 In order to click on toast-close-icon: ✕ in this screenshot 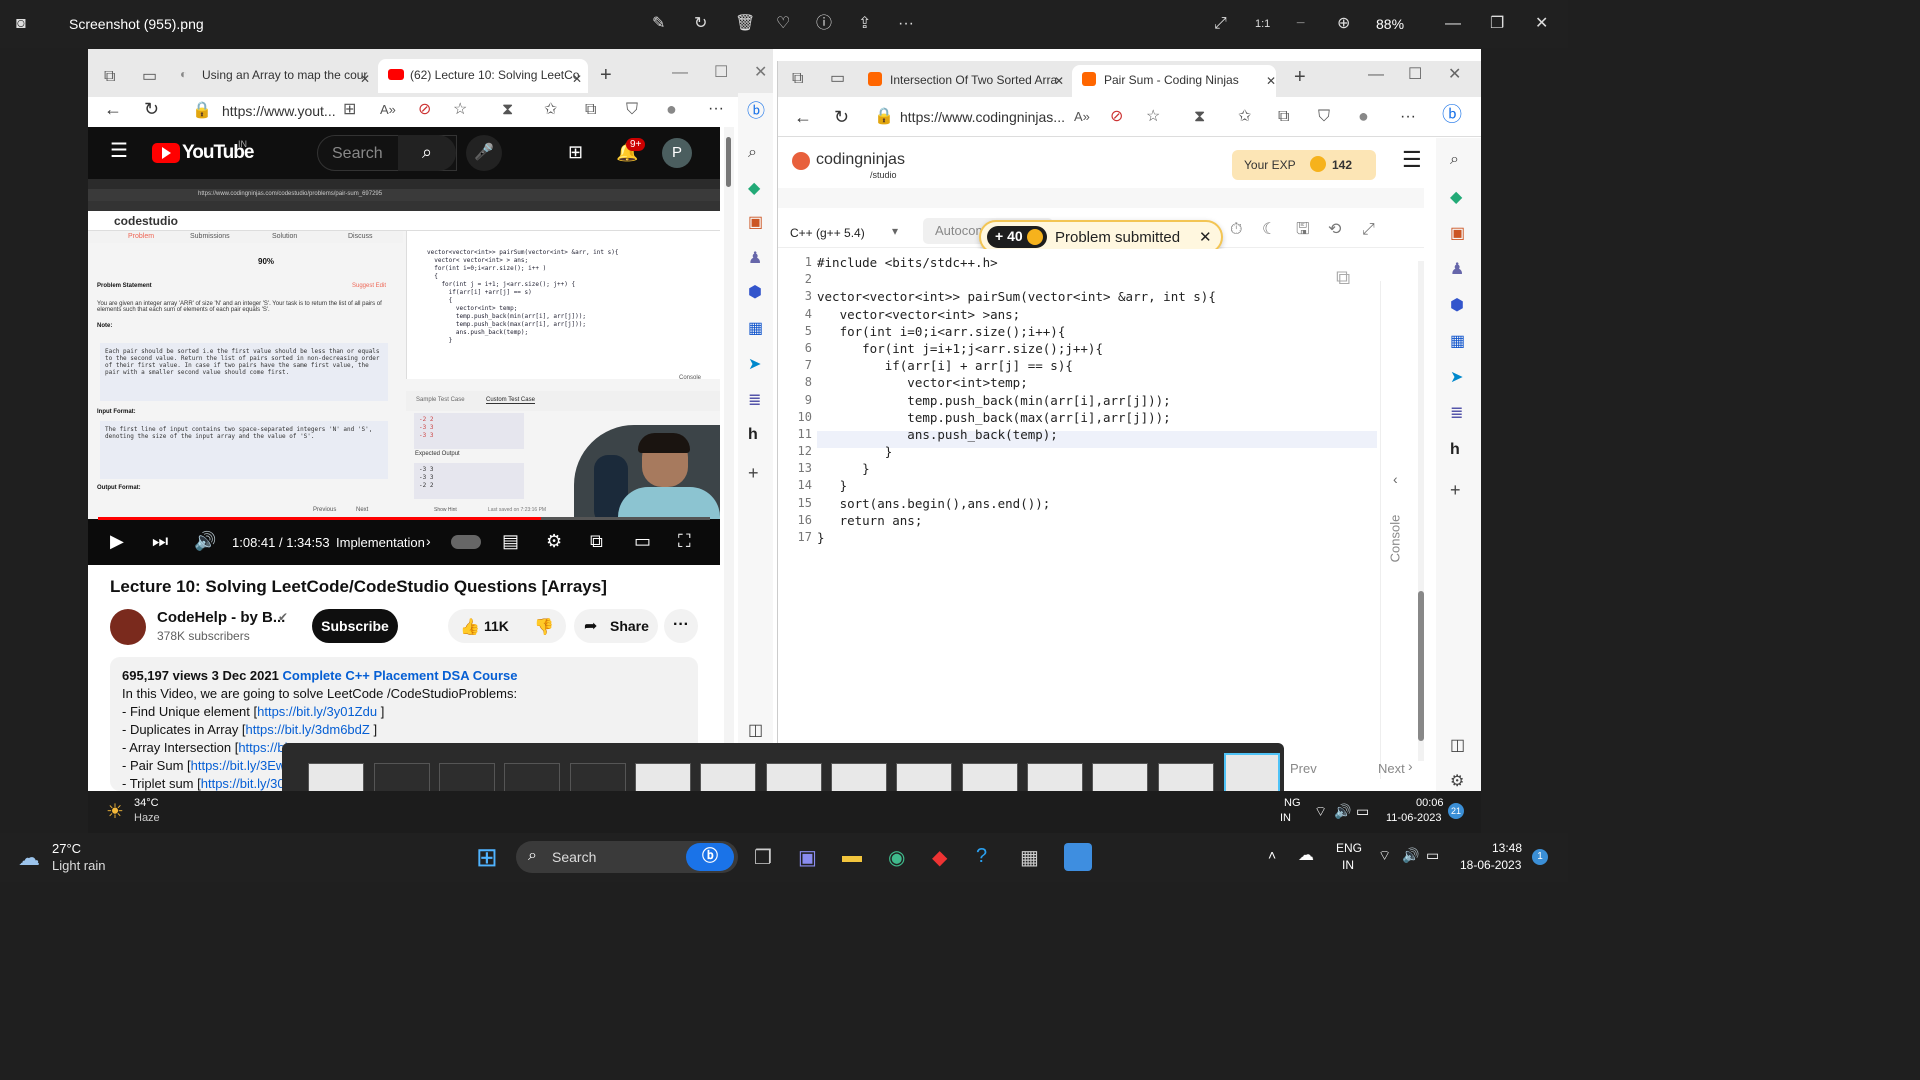, I will do `click(1205, 237)`.